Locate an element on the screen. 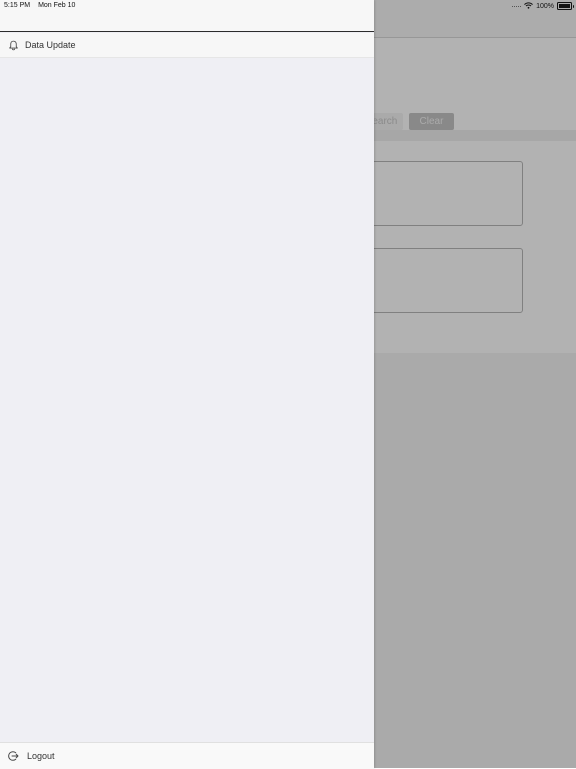 Image resolution: width=576 pixels, height=769 pixels. menu-item-label: Data Update is located at coordinates (50, 45).